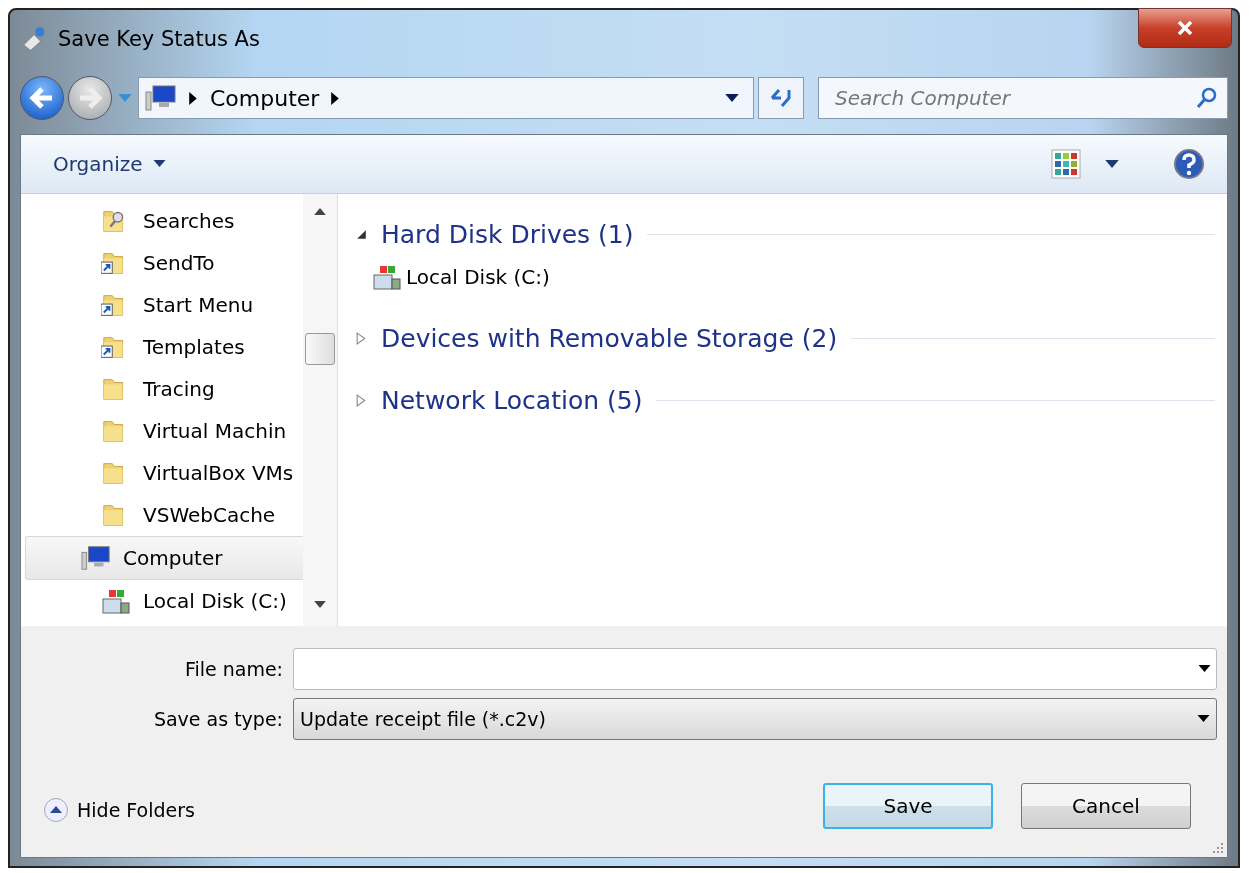 This screenshot has width=1257, height=873. I want to click on refresh-icon, so click(781, 98).